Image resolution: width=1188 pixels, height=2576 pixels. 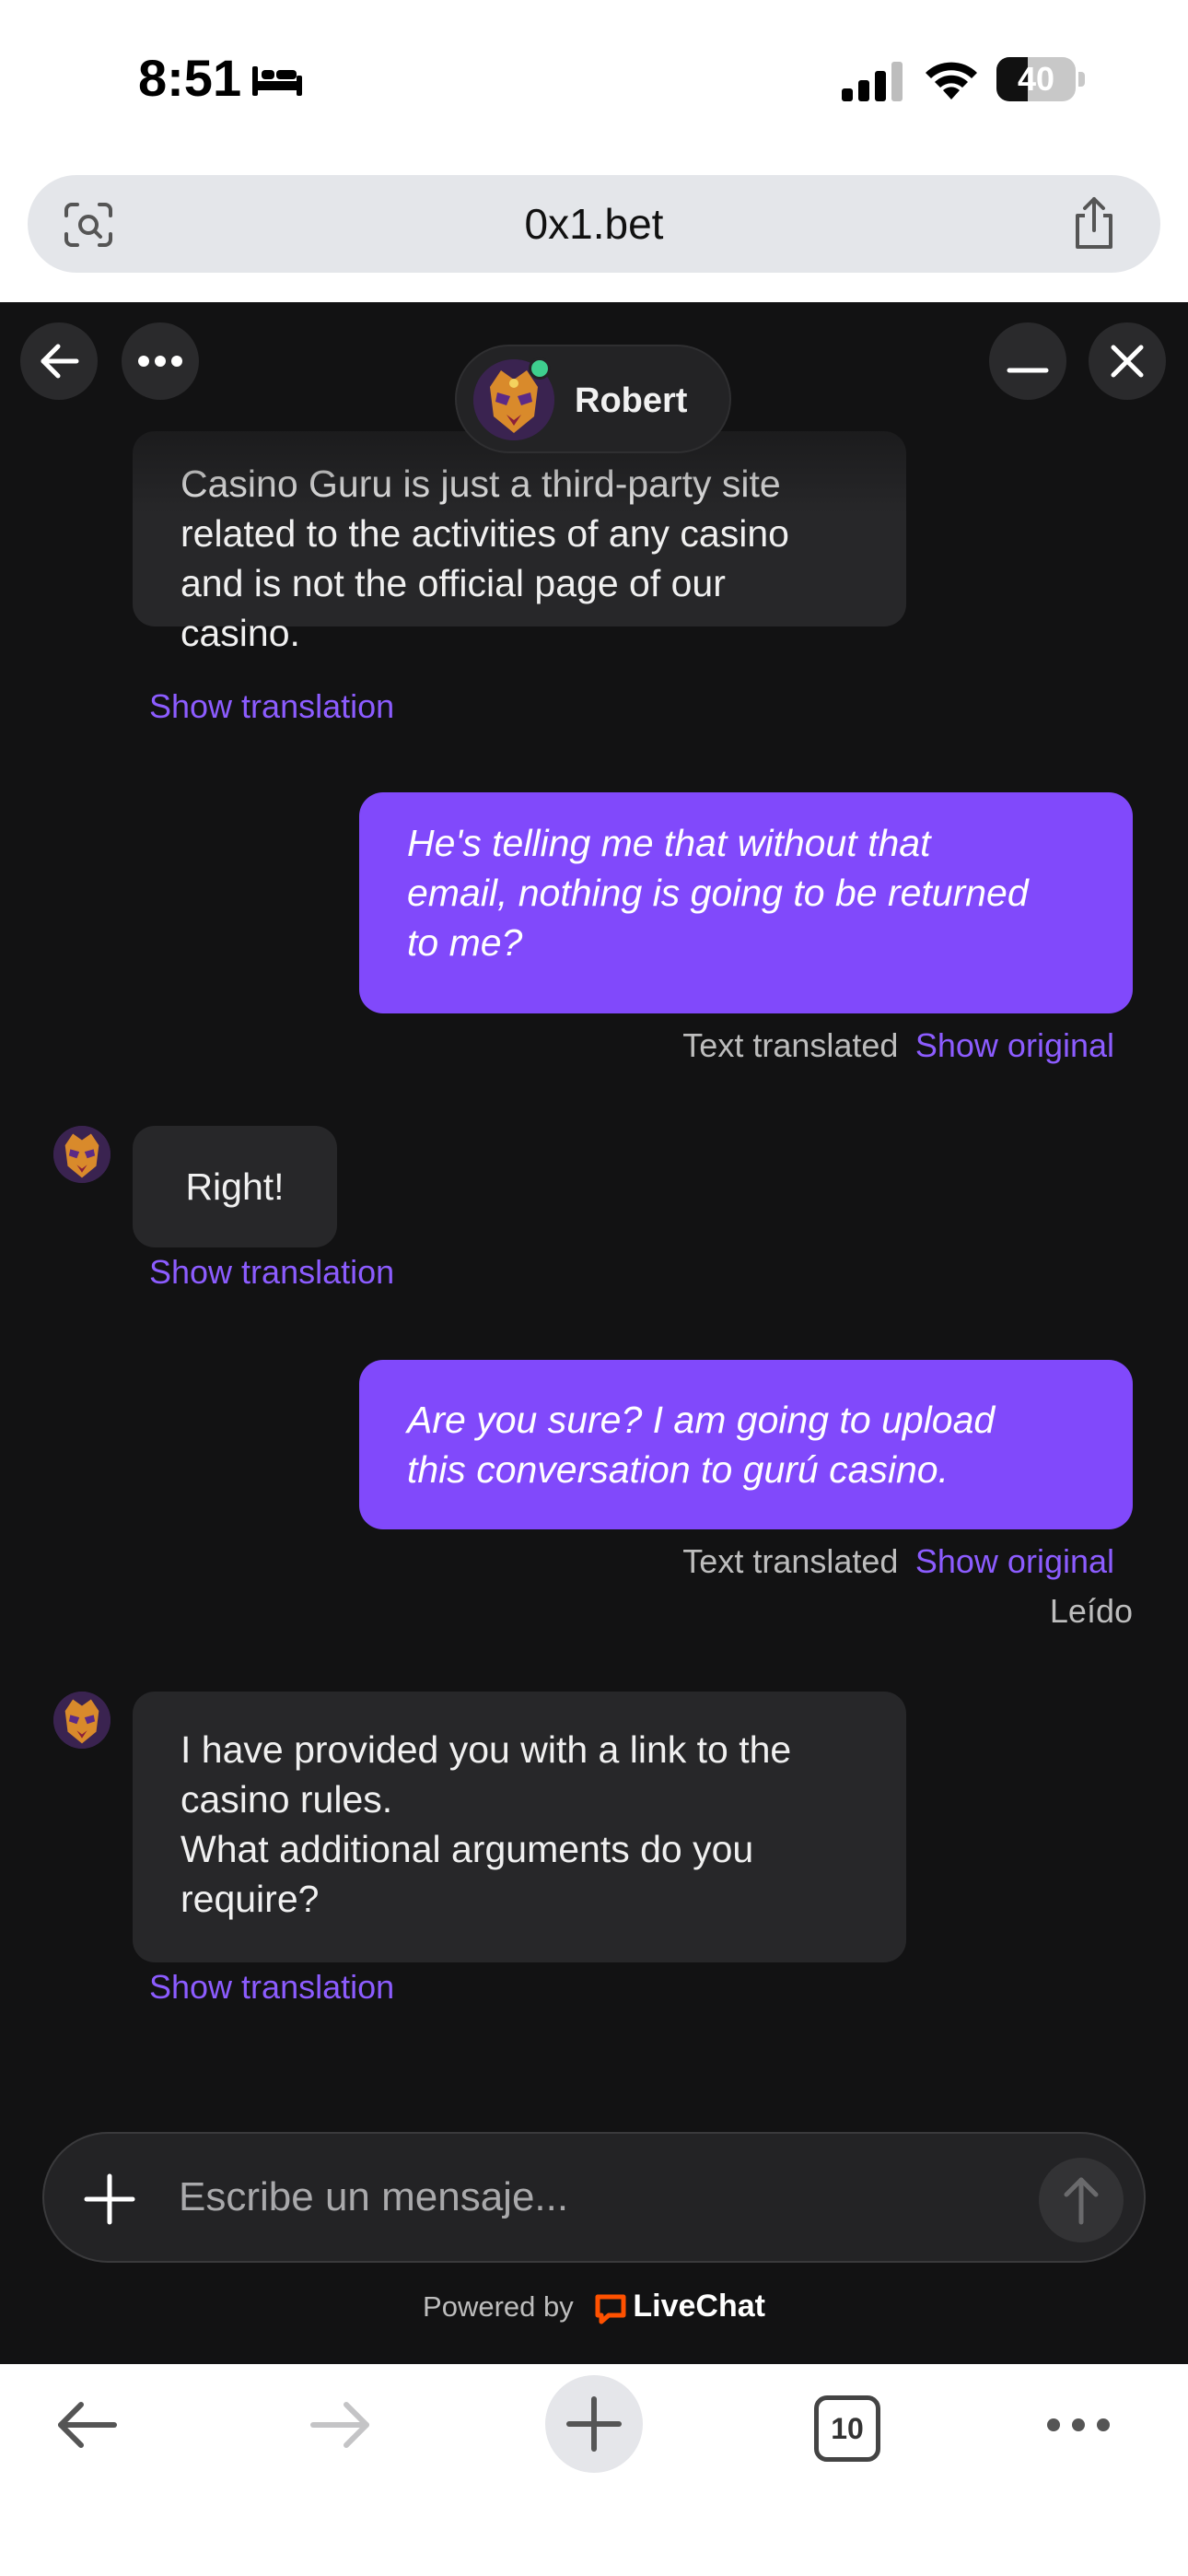 What do you see at coordinates (1028, 370) in the screenshot?
I see `minimize-icon` at bounding box center [1028, 370].